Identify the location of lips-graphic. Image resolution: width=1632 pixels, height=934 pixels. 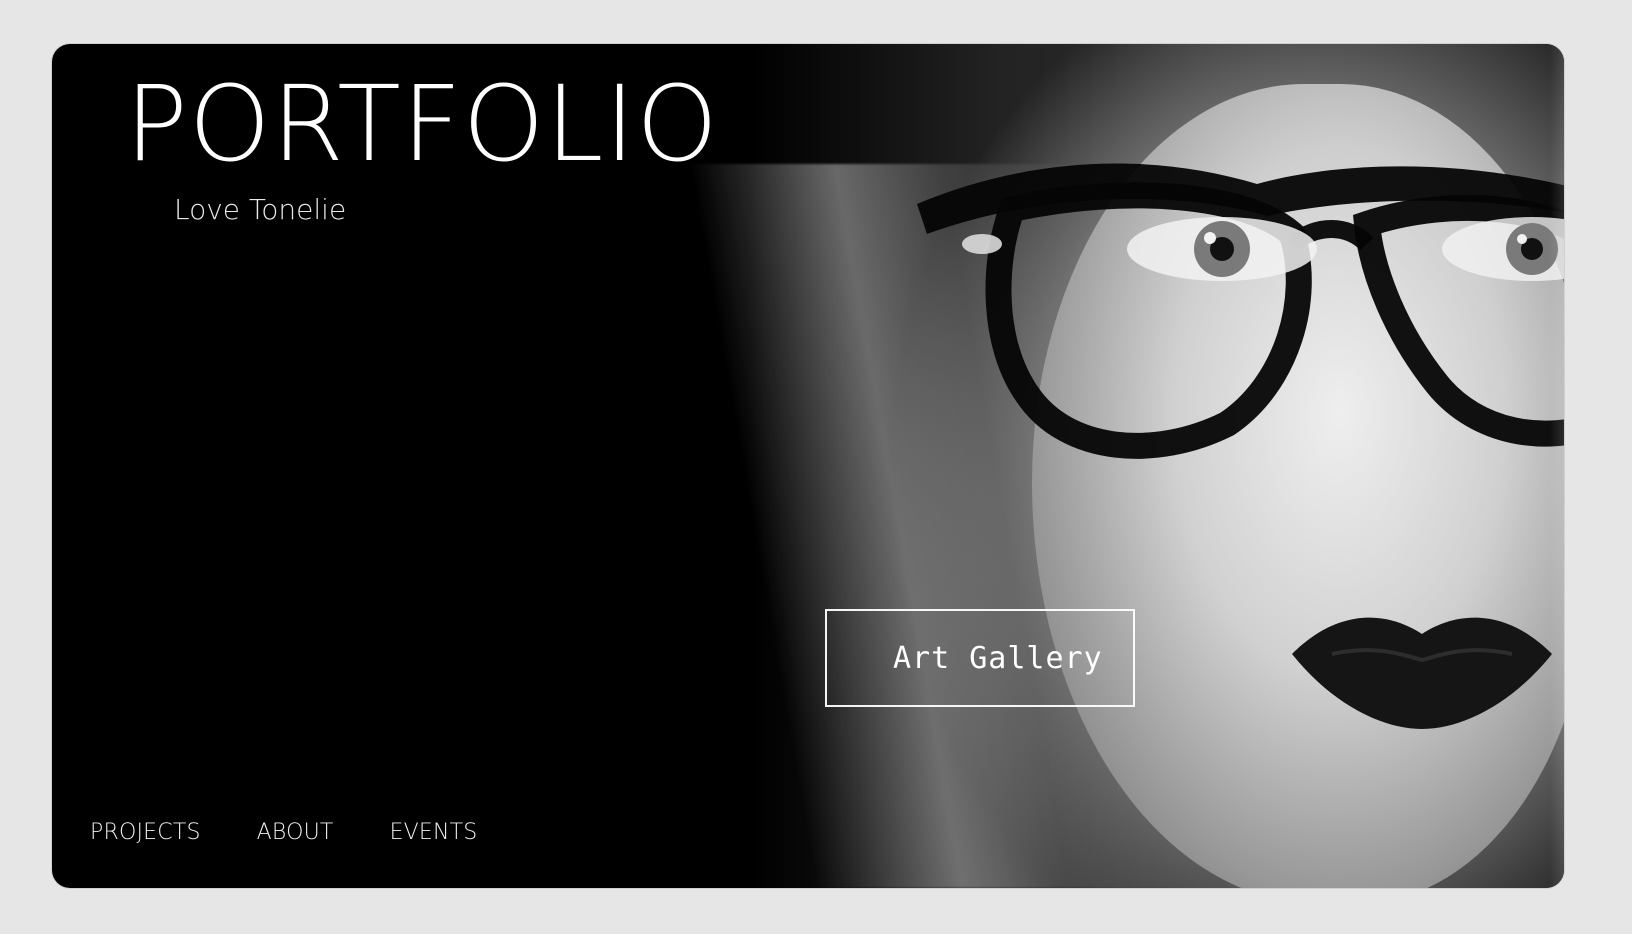
(1422, 673).